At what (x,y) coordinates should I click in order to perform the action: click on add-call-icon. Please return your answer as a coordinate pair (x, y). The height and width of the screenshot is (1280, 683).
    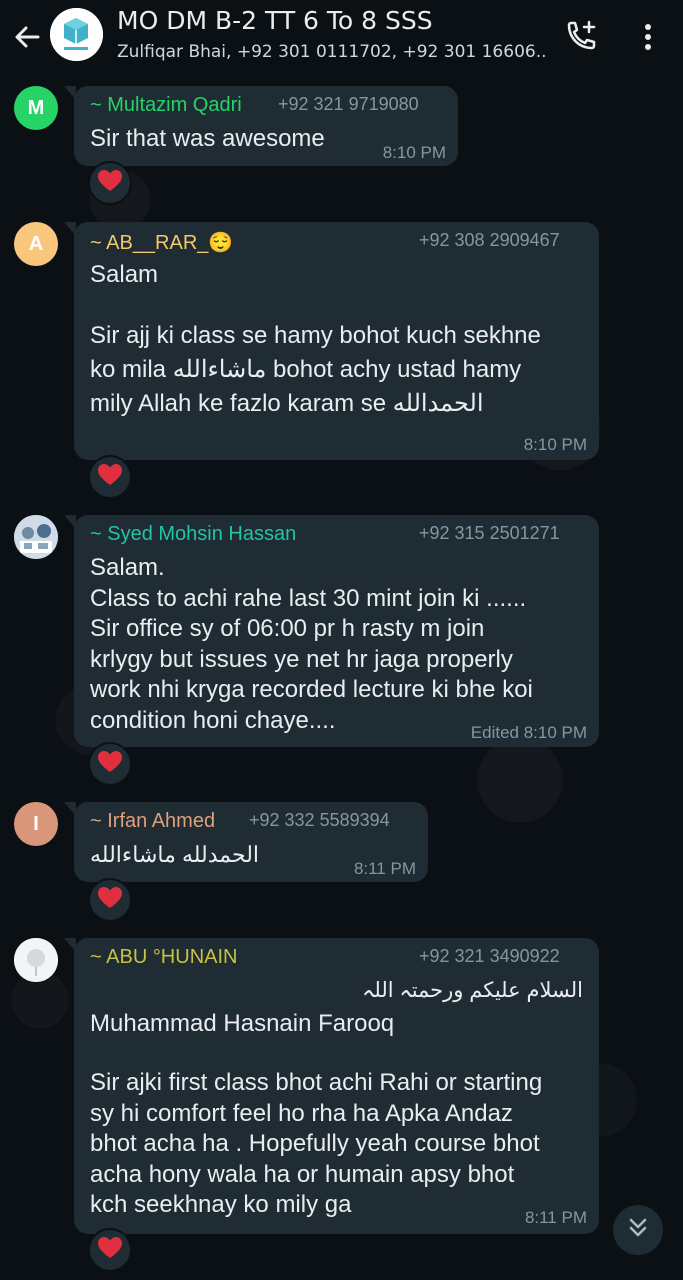
    Looking at the image, I should click on (580, 37).